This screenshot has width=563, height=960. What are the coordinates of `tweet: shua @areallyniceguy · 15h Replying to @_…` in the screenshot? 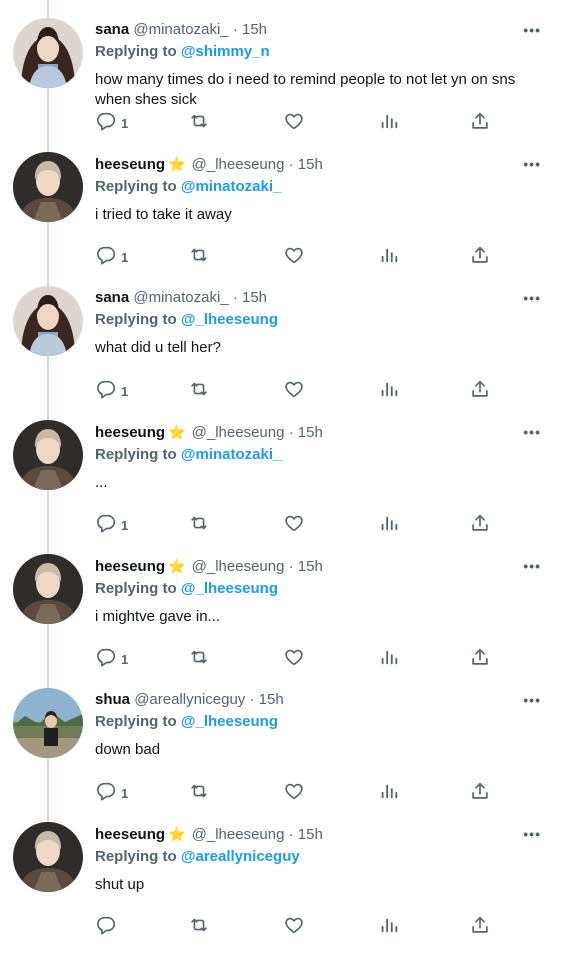 It's located at (281, 737).